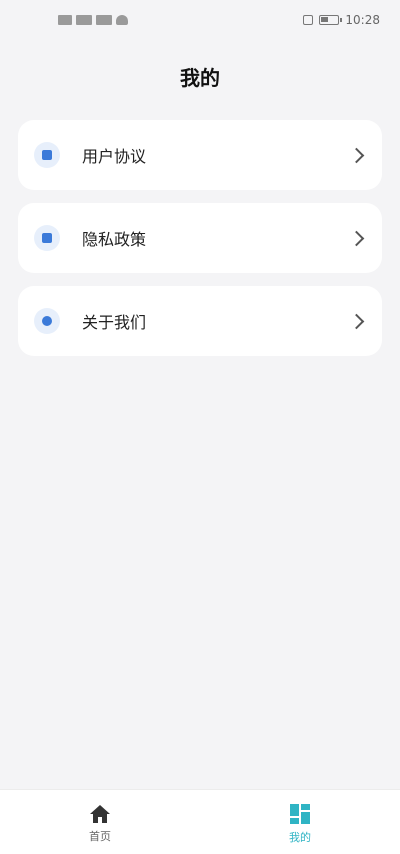 This screenshot has height=854, width=400. I want to click on menu-item-privacy-policy: 隐私政策, so click(200, 238).